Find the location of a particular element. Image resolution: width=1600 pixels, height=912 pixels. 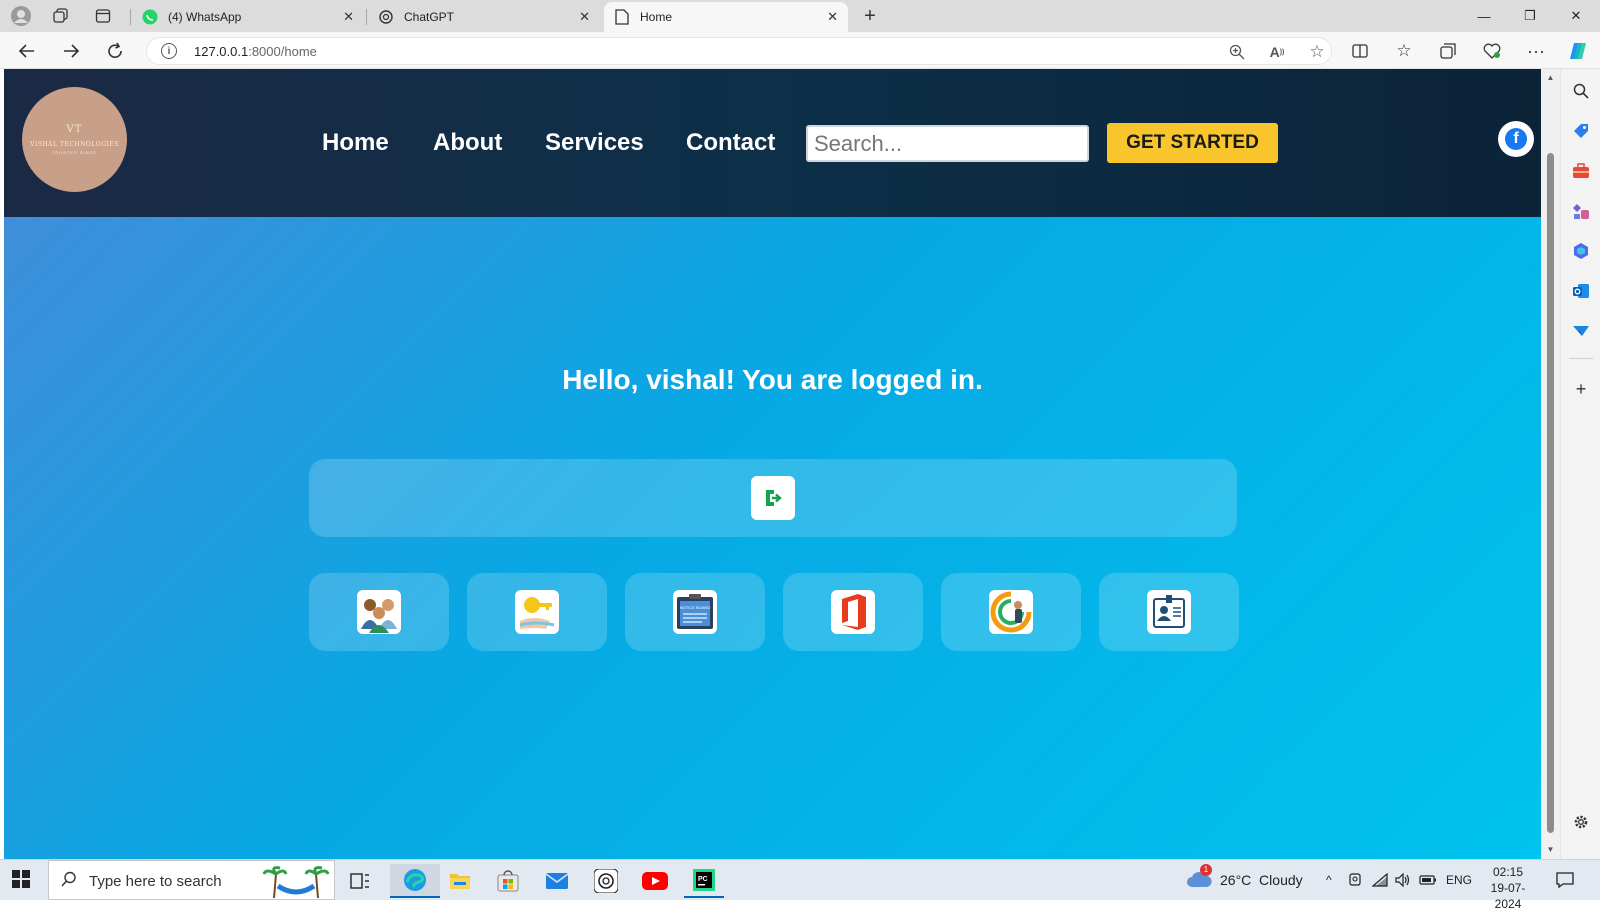

mail-icon is located at coordinates (557, 881).